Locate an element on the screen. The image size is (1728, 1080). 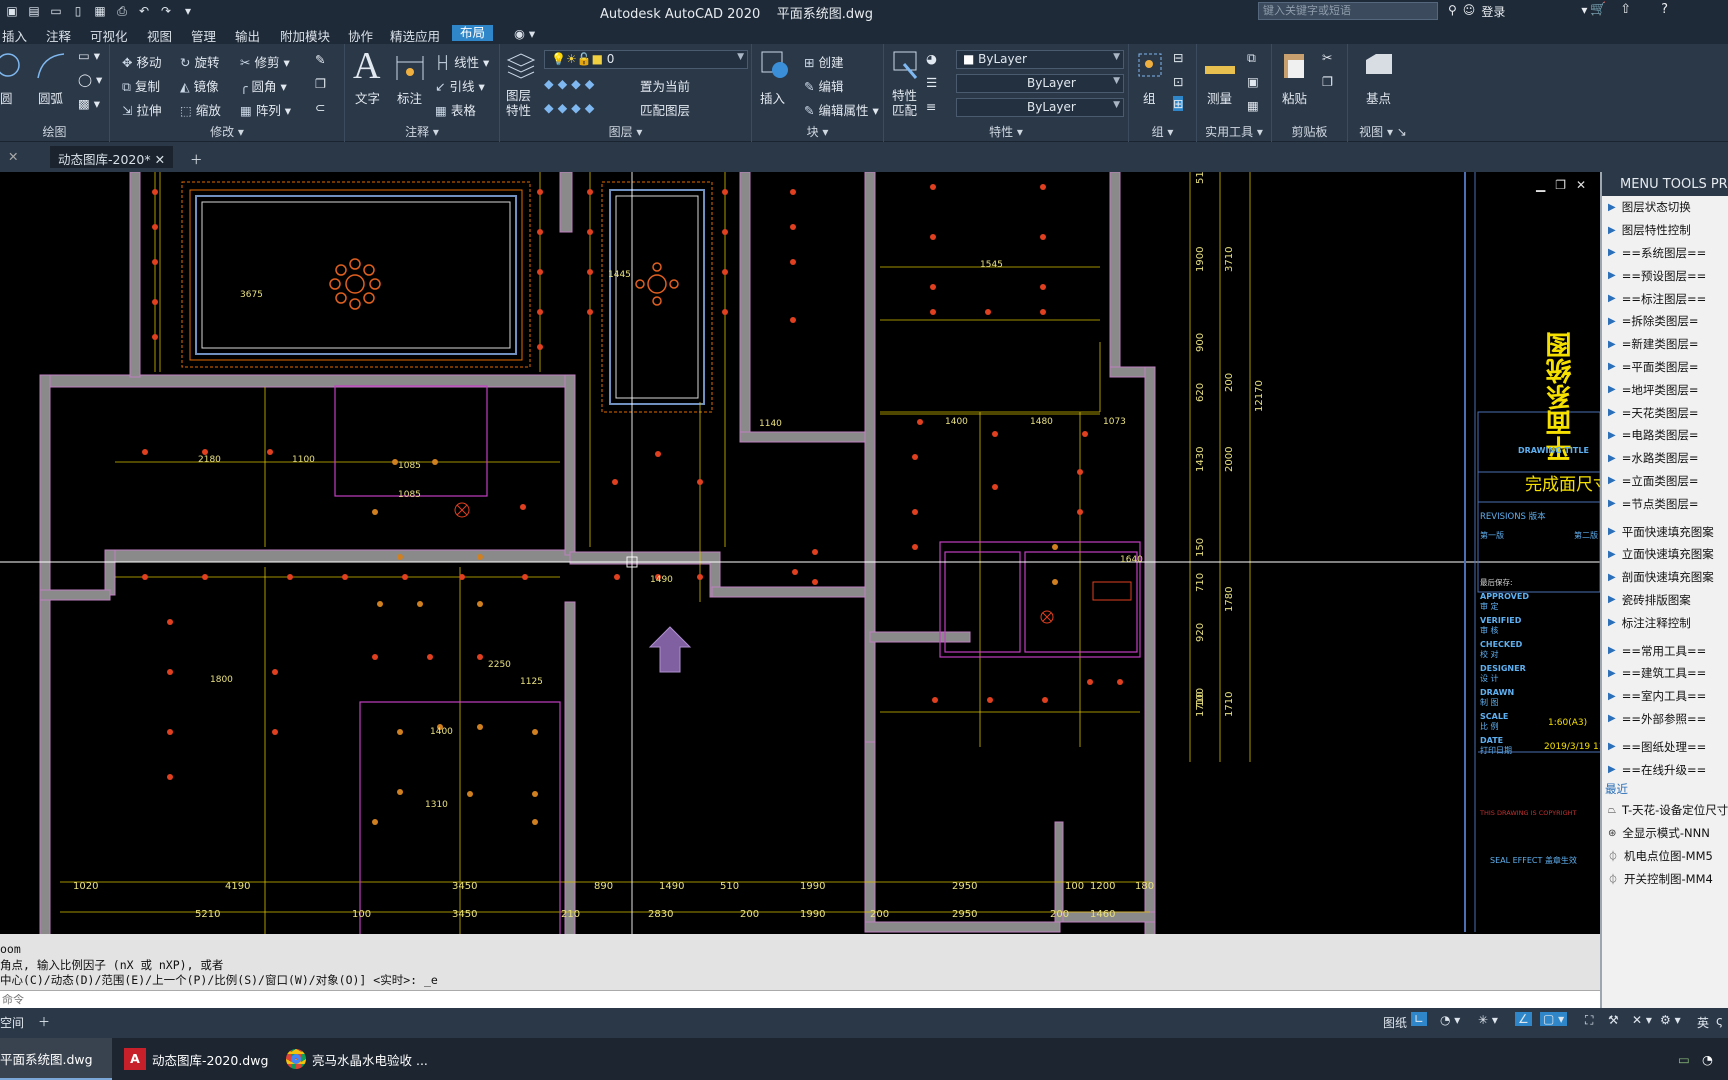
rectangle-icon: ▭ ▾ is located at coordinates (89, 55).